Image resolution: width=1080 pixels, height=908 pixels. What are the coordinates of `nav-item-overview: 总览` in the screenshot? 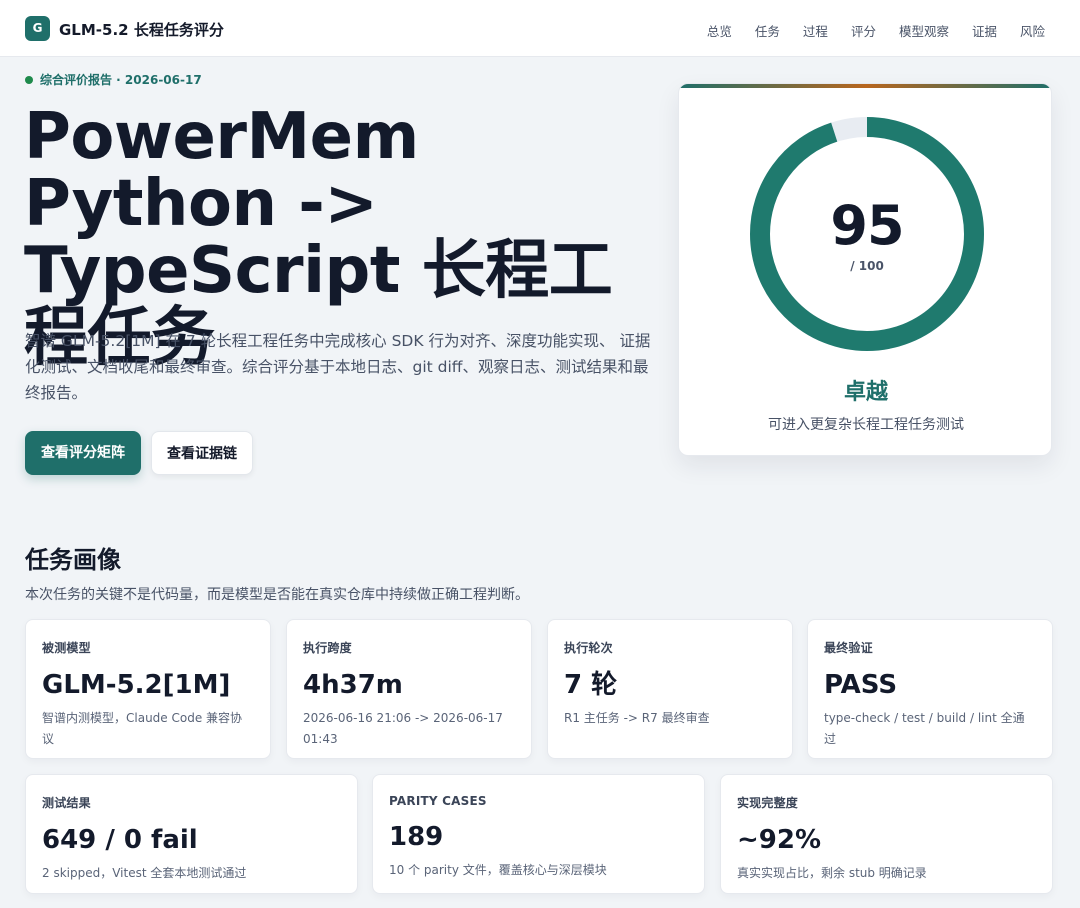 It's located at (719, 30).